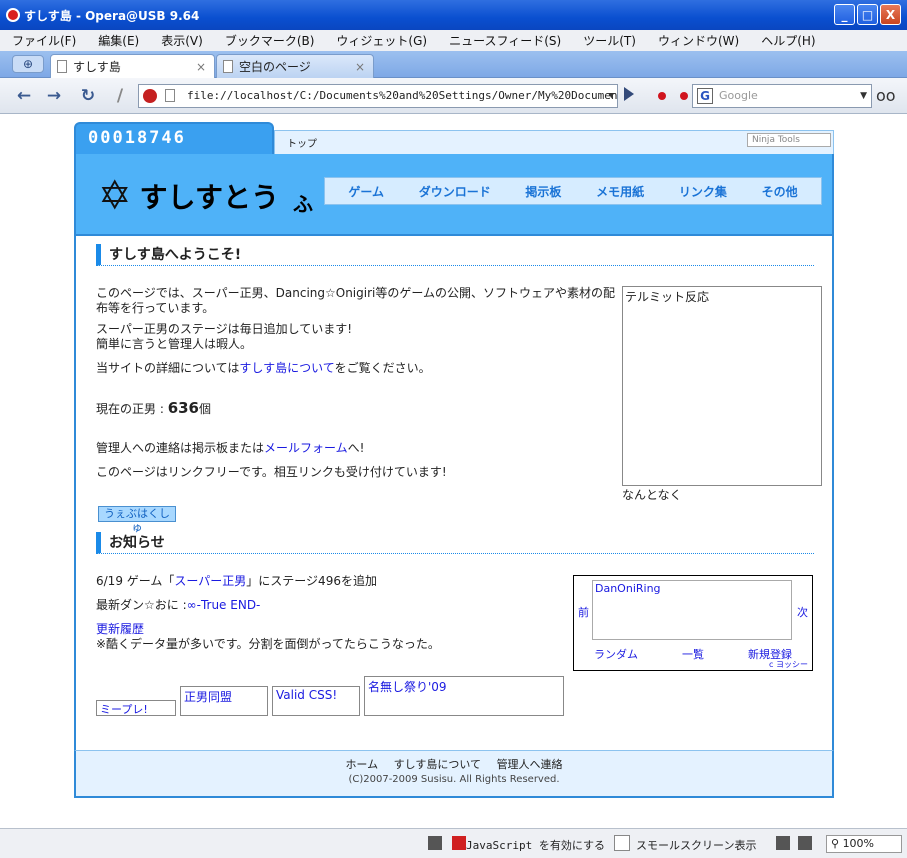  I want to click on small-screen-checkbox, so click(622, 843).